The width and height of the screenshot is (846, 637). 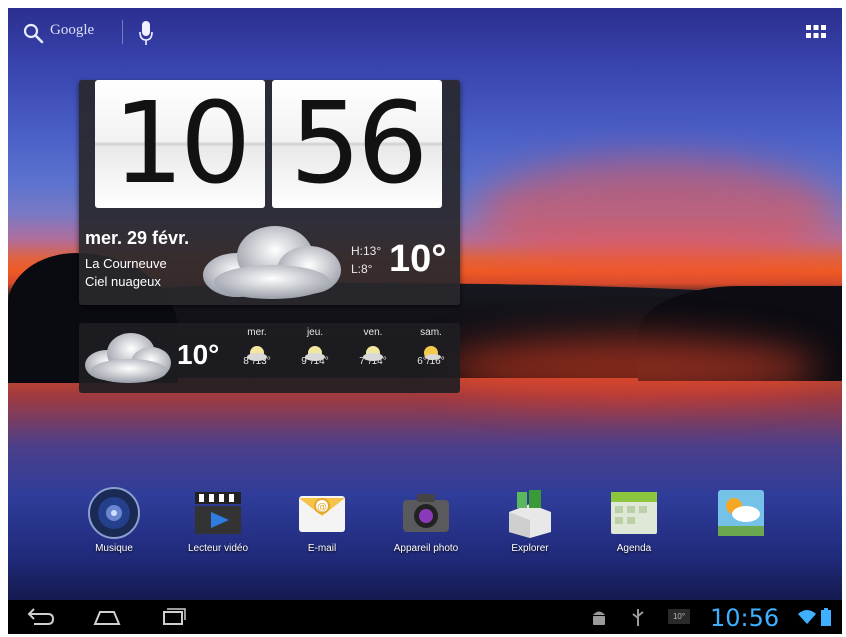 I want to click on app-musique: Musique, so click(x=114, y=520).